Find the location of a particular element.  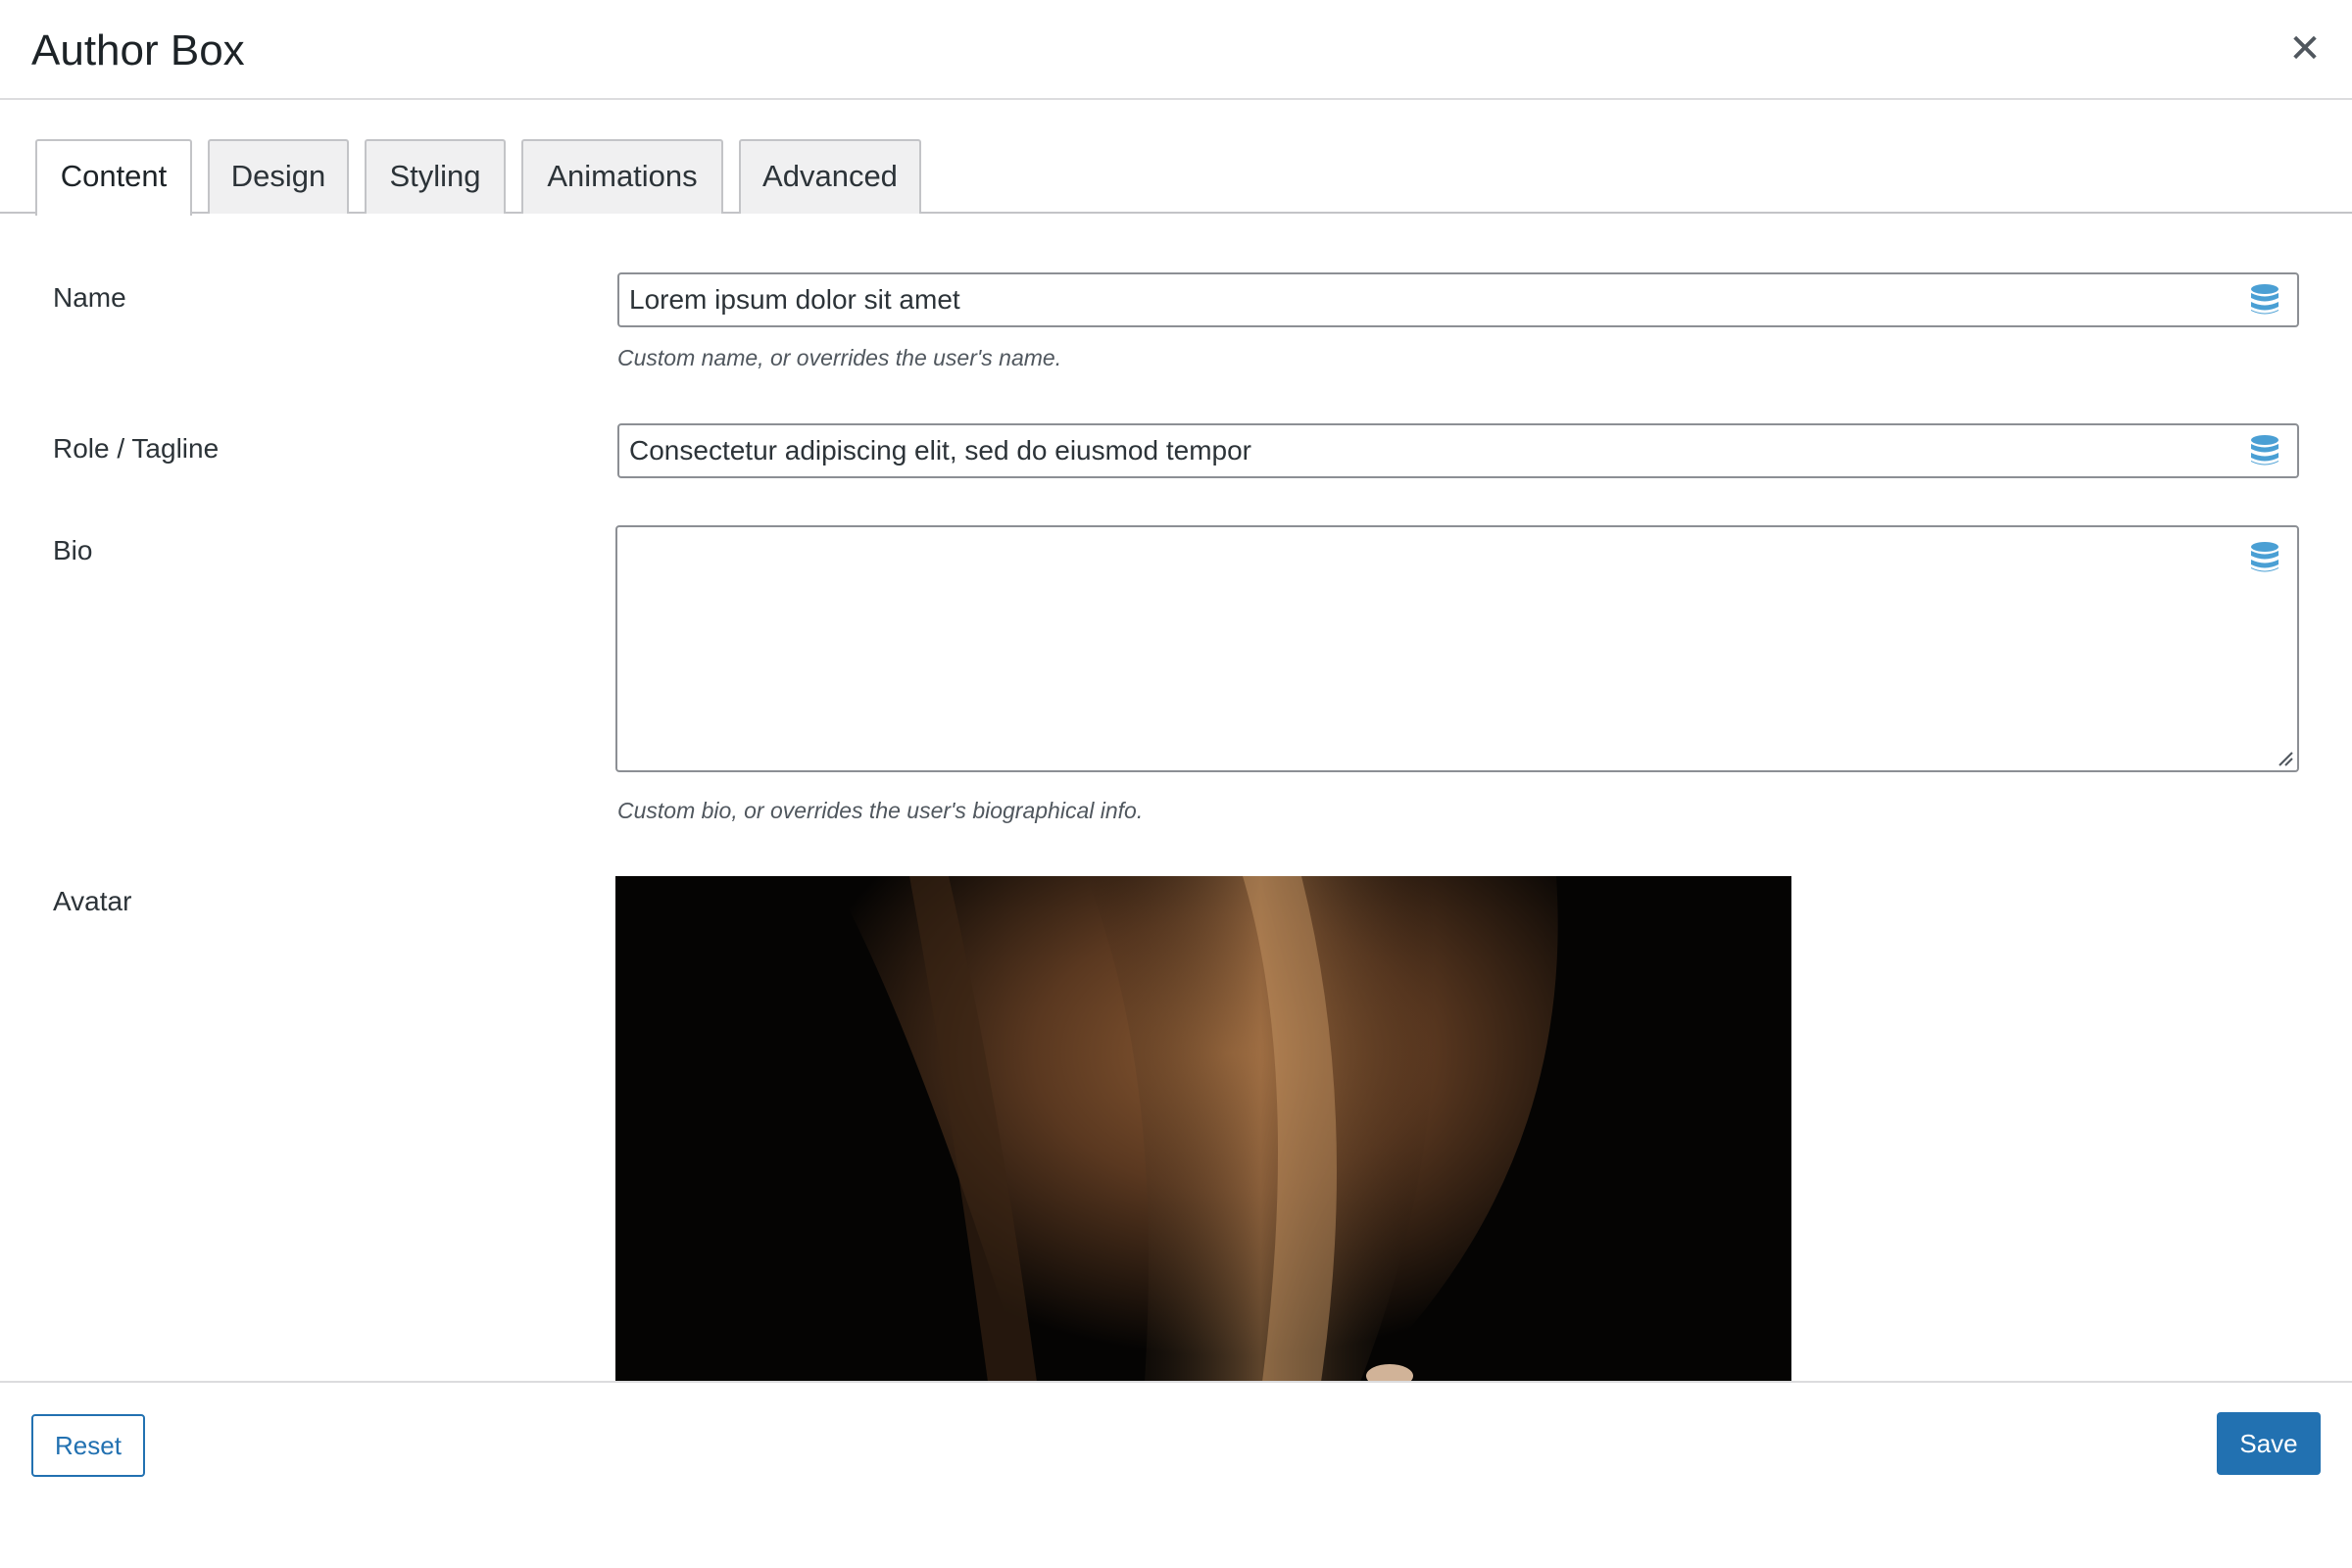

name-label: Name is located at coordinates (89, 297).